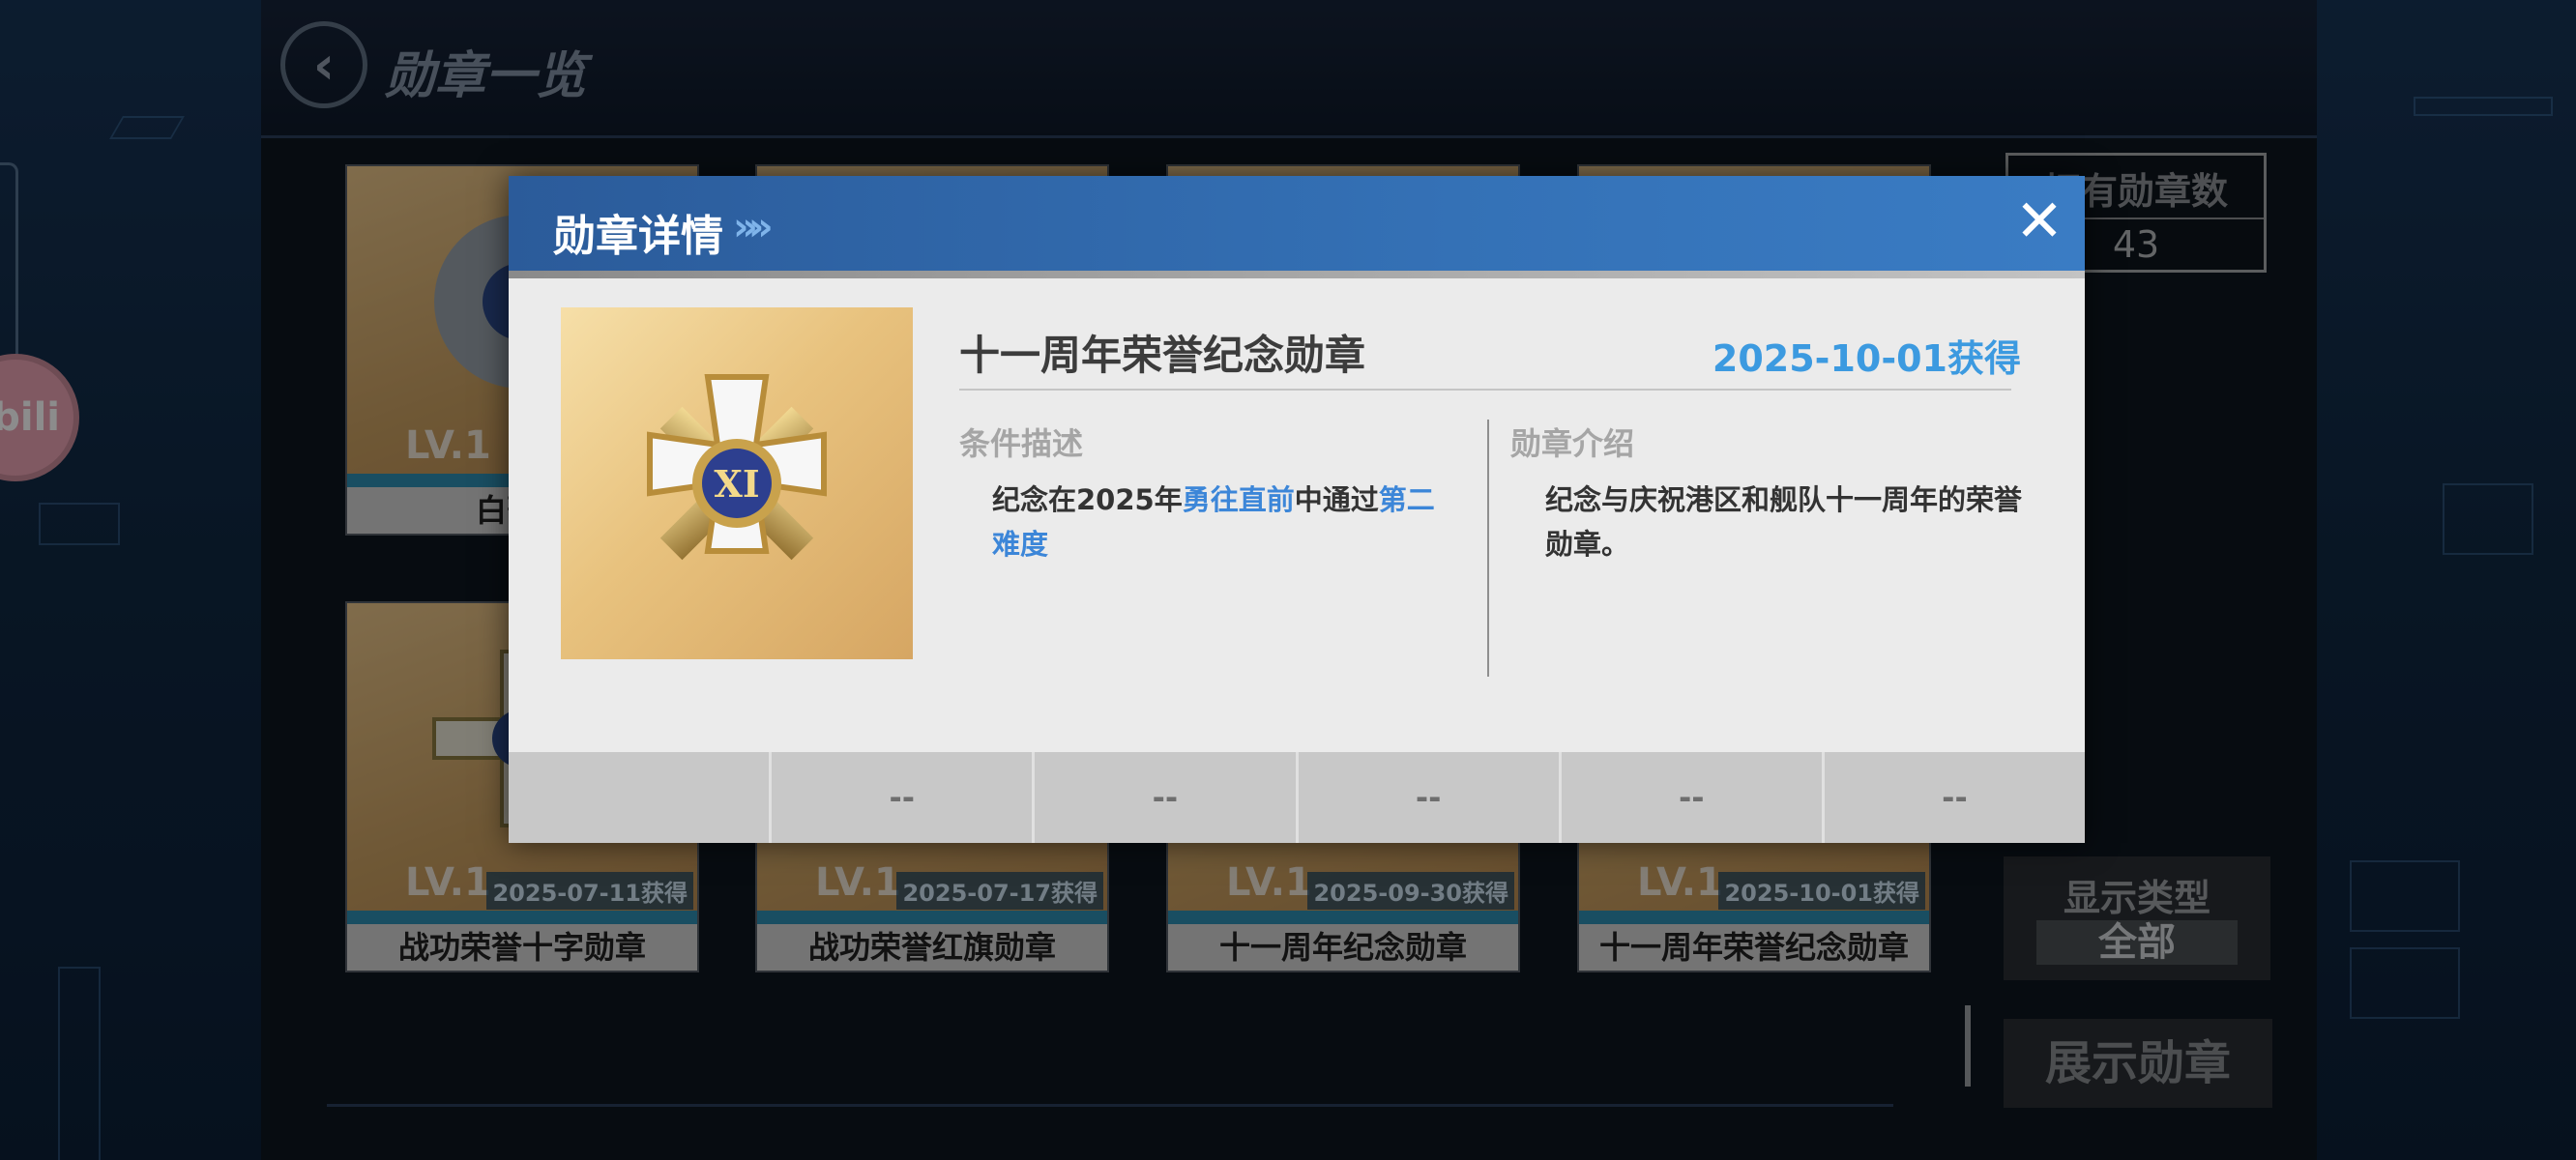  What do you see at coordinates (1572, 443) in the screenshot?
I see `intro-label: 勋章介绍` at bounding box center [1572, 443].